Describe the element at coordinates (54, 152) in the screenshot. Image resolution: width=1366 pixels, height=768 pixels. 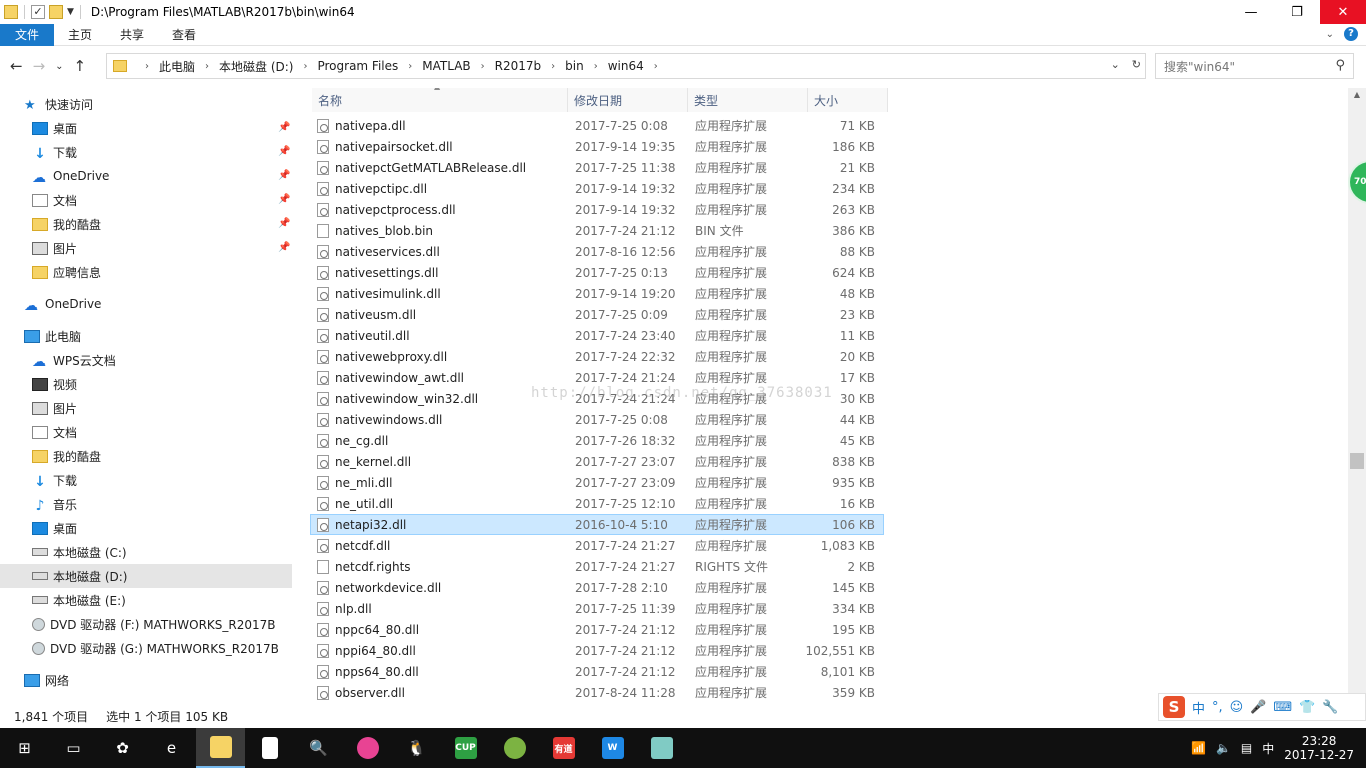
I see `nav-item-downloads: ↓ 下载` at that location.